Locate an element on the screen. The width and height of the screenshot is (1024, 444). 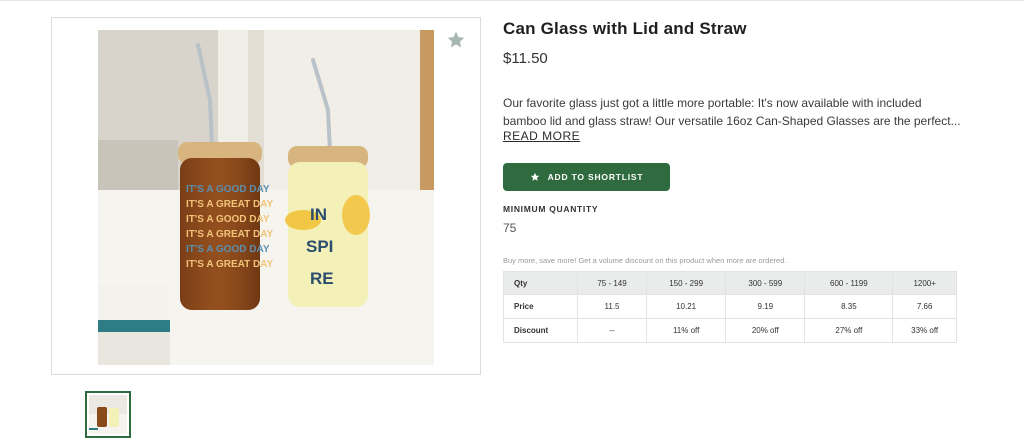
product-thumbnail is located at coordinates (108, 414).